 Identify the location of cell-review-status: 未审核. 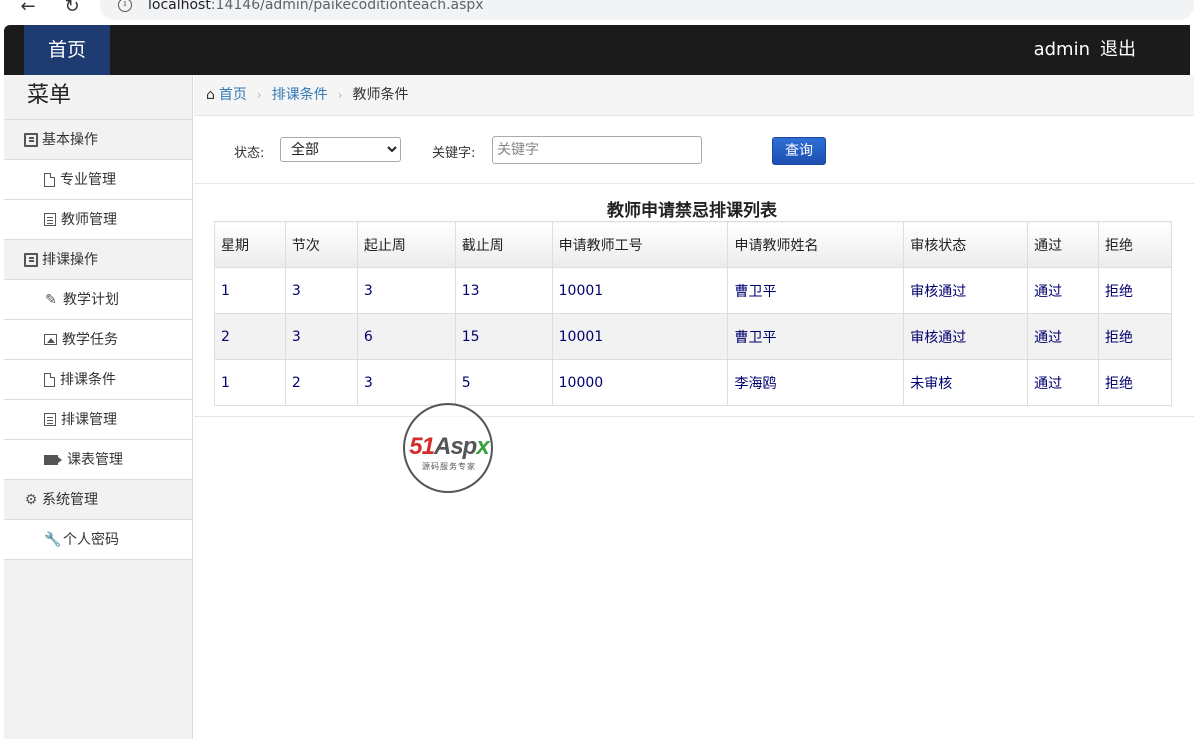
(966, 382).